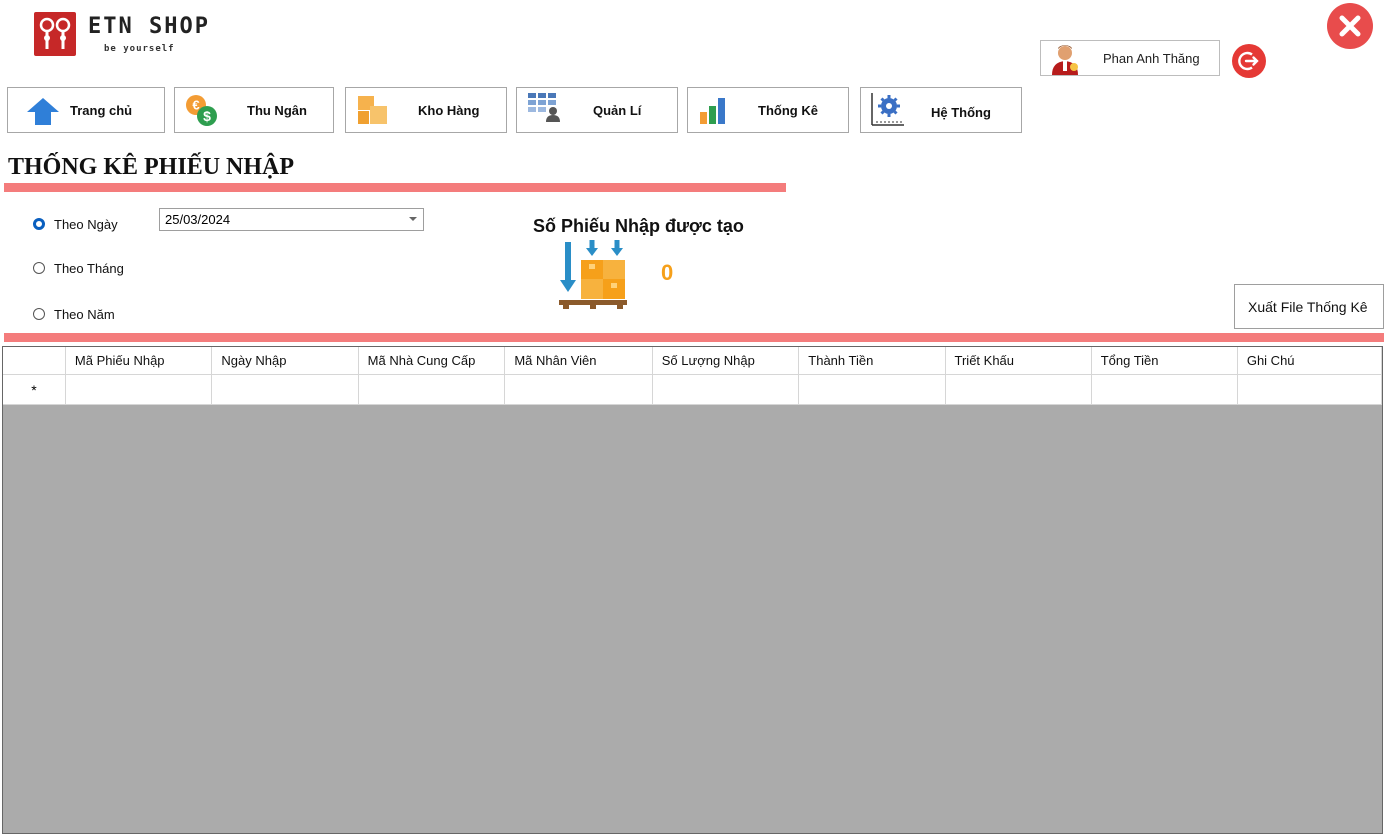 This screenshot has width=1387, height=835. What do you see at coordinates (202, 110) in the screenshot?
I see `cashier-icon: € $` at bounding box center [202, 110].